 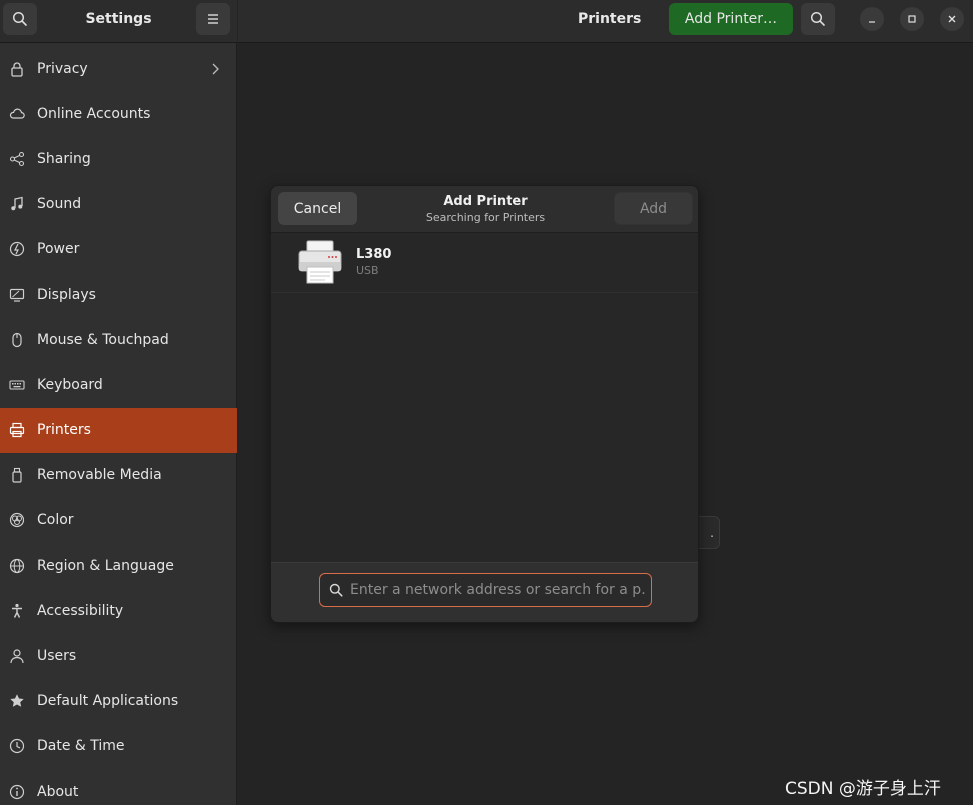 I want to click on sidebar-item-displays: Displays, so click(x=118, y=294).